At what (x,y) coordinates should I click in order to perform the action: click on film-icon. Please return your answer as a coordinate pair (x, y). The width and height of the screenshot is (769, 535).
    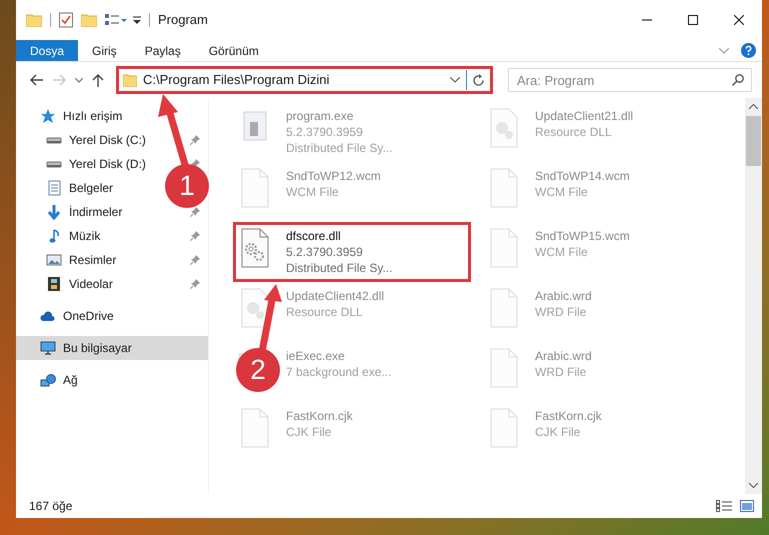
    Looking at the image, I should click on (54, 284).